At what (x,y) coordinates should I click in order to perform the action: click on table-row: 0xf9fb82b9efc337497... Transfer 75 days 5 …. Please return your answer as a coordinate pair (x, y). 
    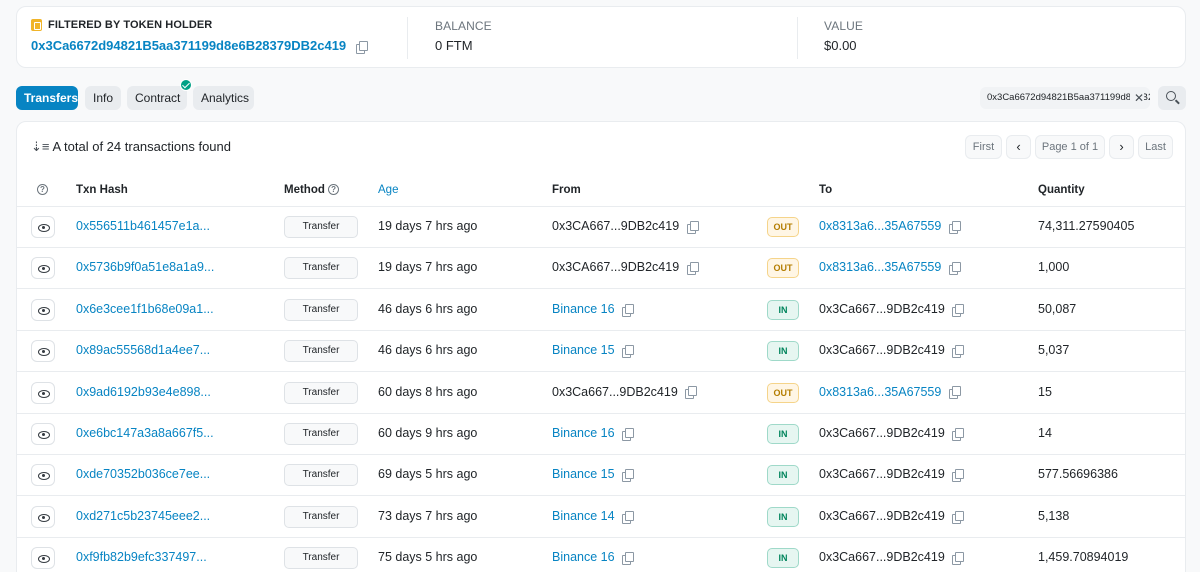
    Looking at the image, I should click on (601, 555).